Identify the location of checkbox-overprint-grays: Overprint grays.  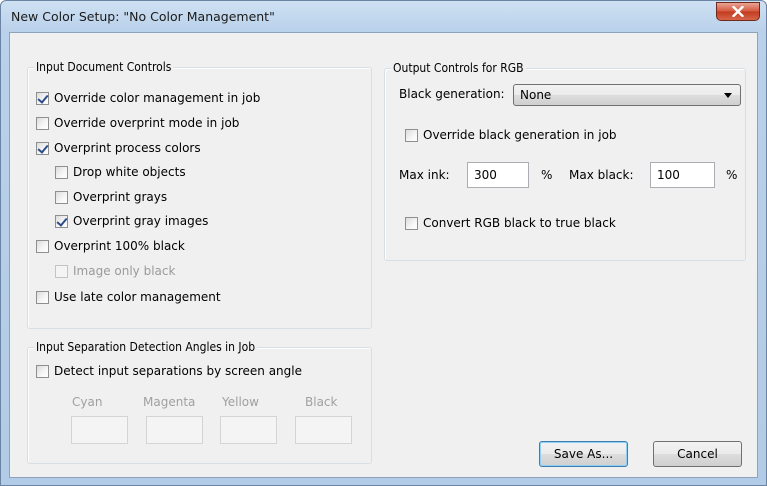
(111, 197).